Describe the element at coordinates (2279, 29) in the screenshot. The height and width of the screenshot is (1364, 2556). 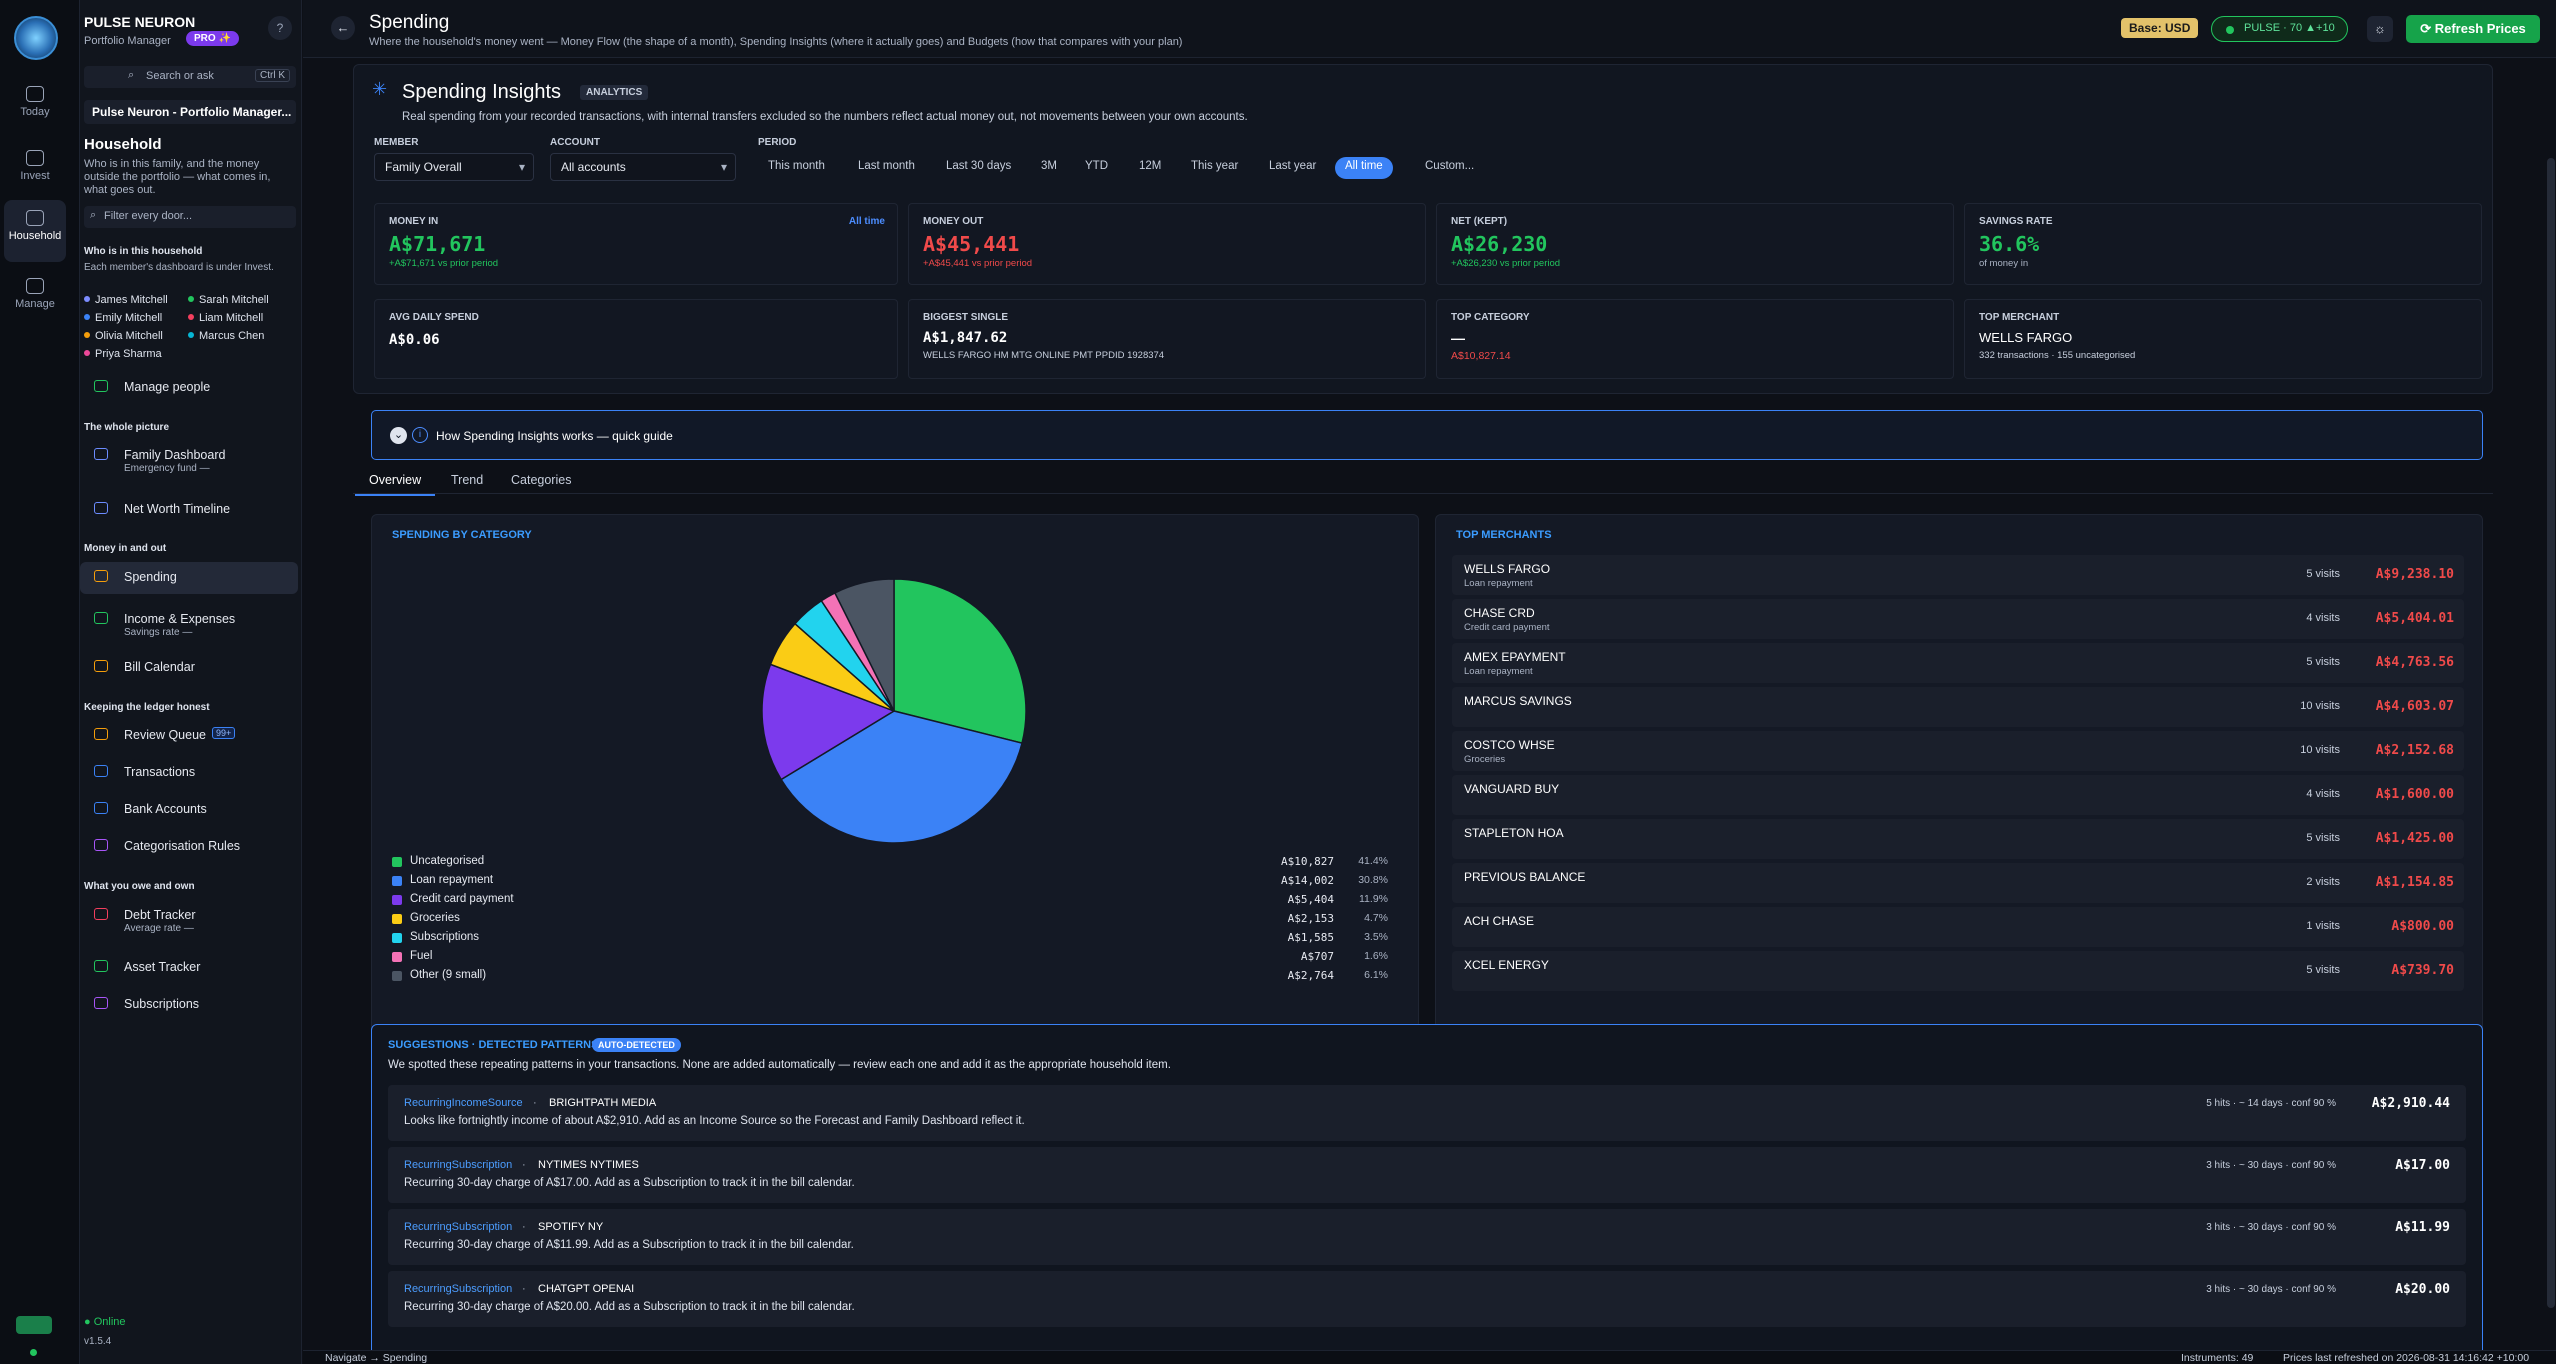
I see `pulse-score-badge: PULSE · 70 ▲+10` at that location.